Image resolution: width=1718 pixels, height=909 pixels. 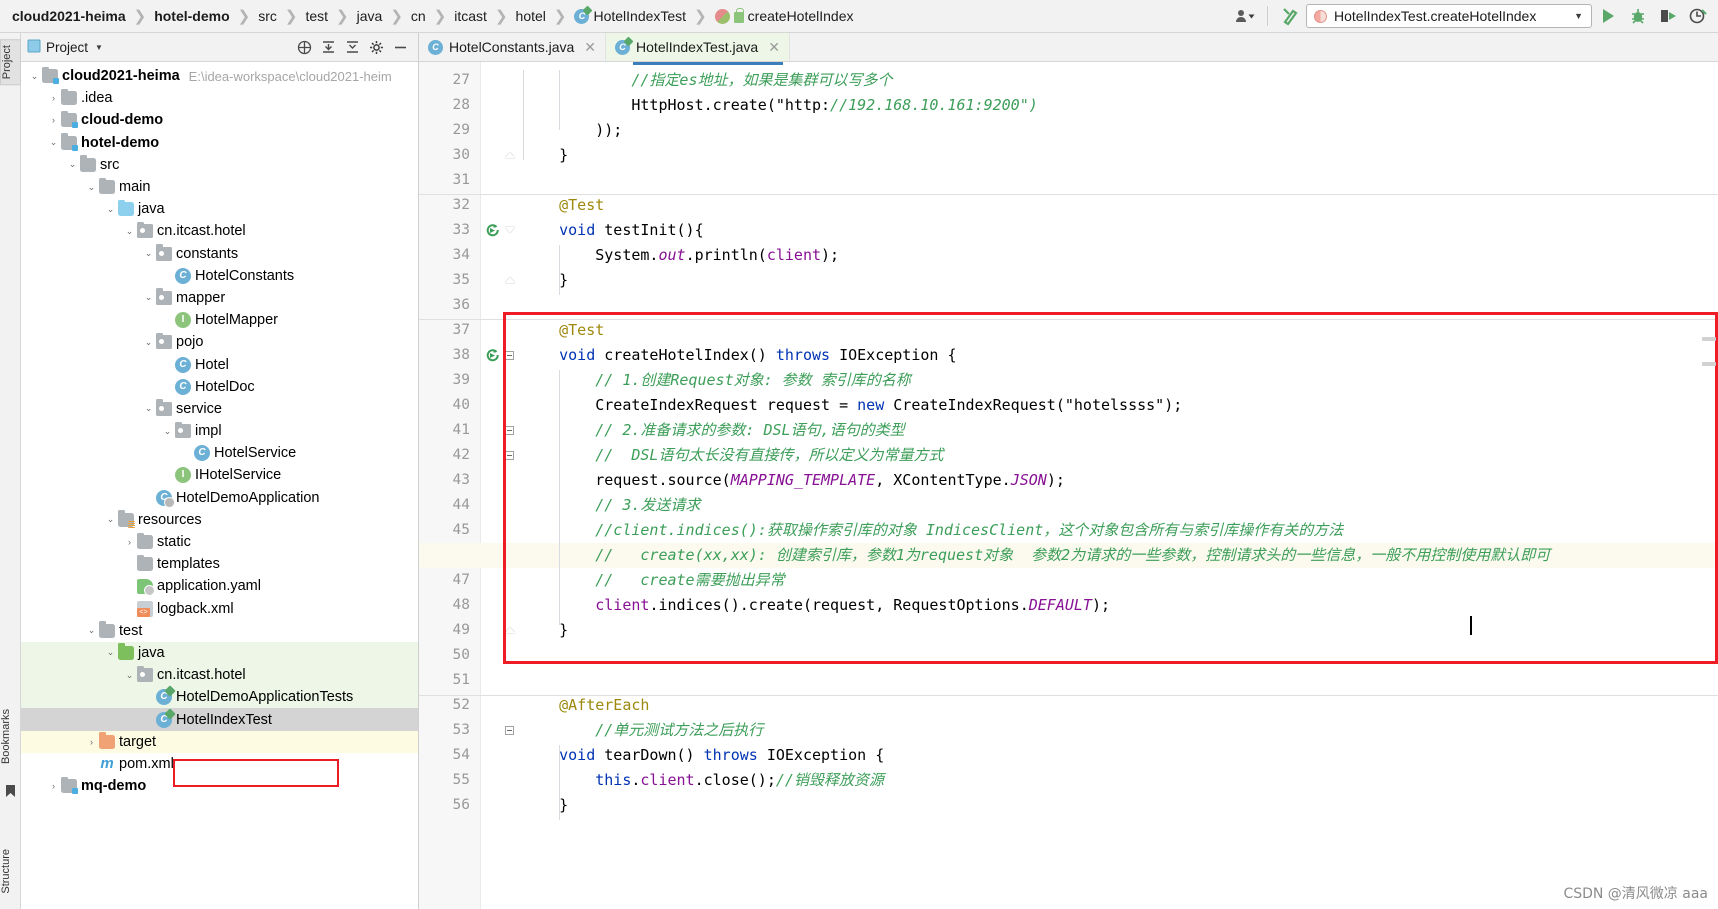 I want to click on tree-node-hotel-demo: ⌄ hotel-demo, so click(x=219, y=143).